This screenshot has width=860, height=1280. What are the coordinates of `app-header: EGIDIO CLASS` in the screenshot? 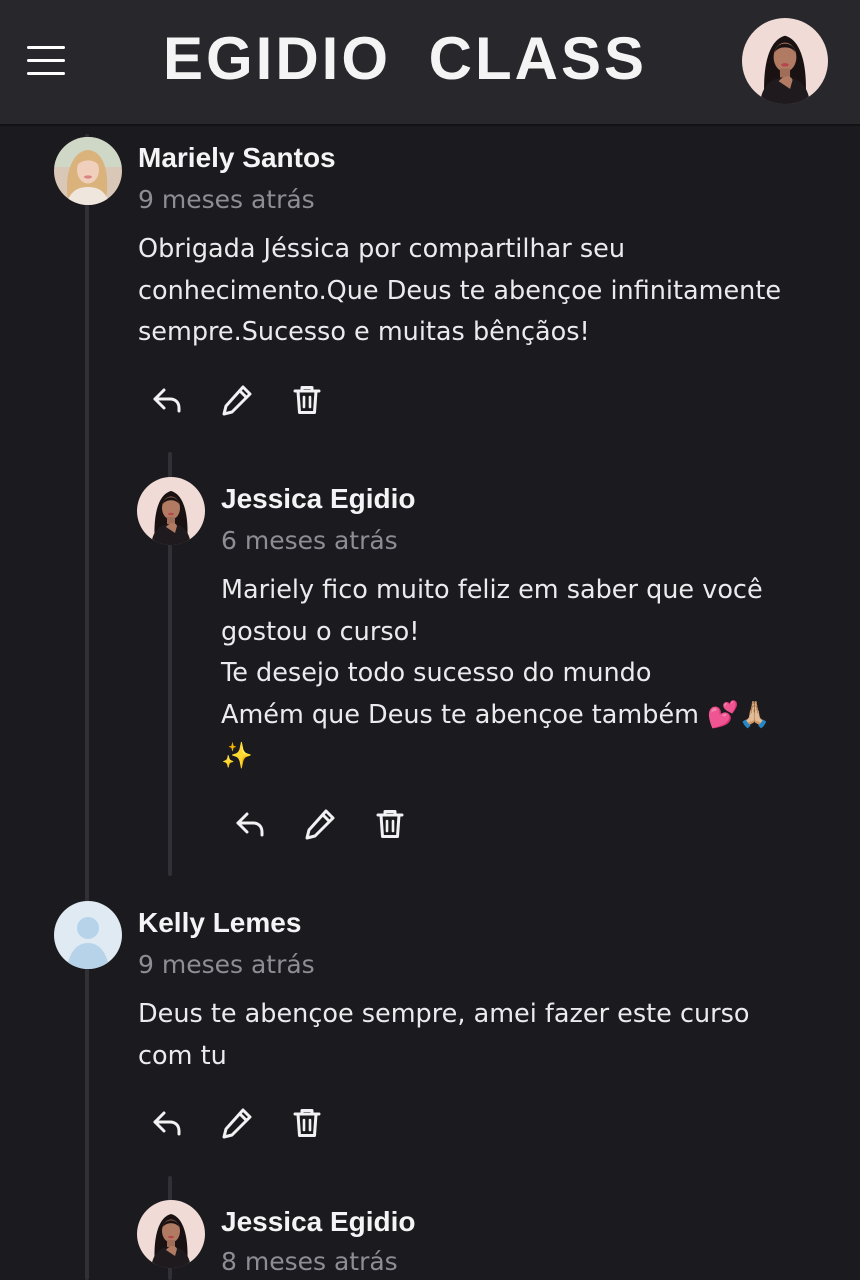 It's located at (430, 63).